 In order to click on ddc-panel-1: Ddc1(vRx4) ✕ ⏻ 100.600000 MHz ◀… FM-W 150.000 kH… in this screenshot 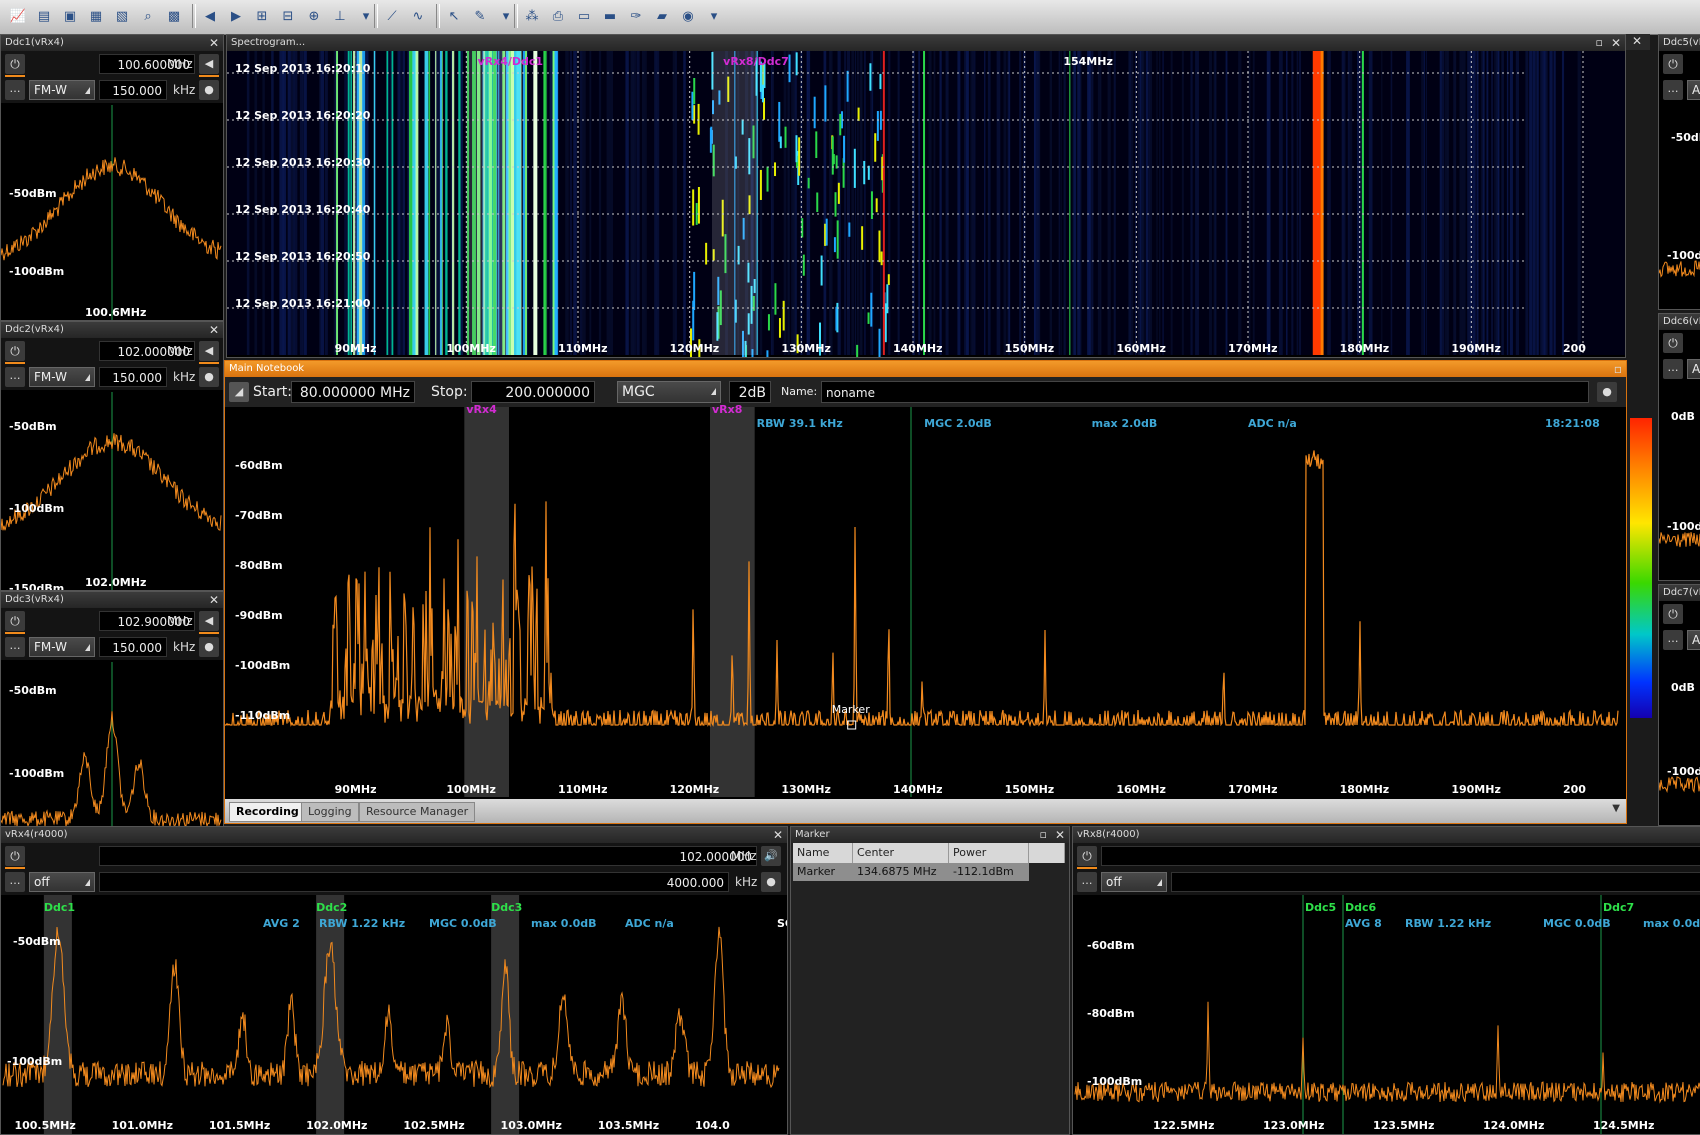, I will do `click(112, 177)`.